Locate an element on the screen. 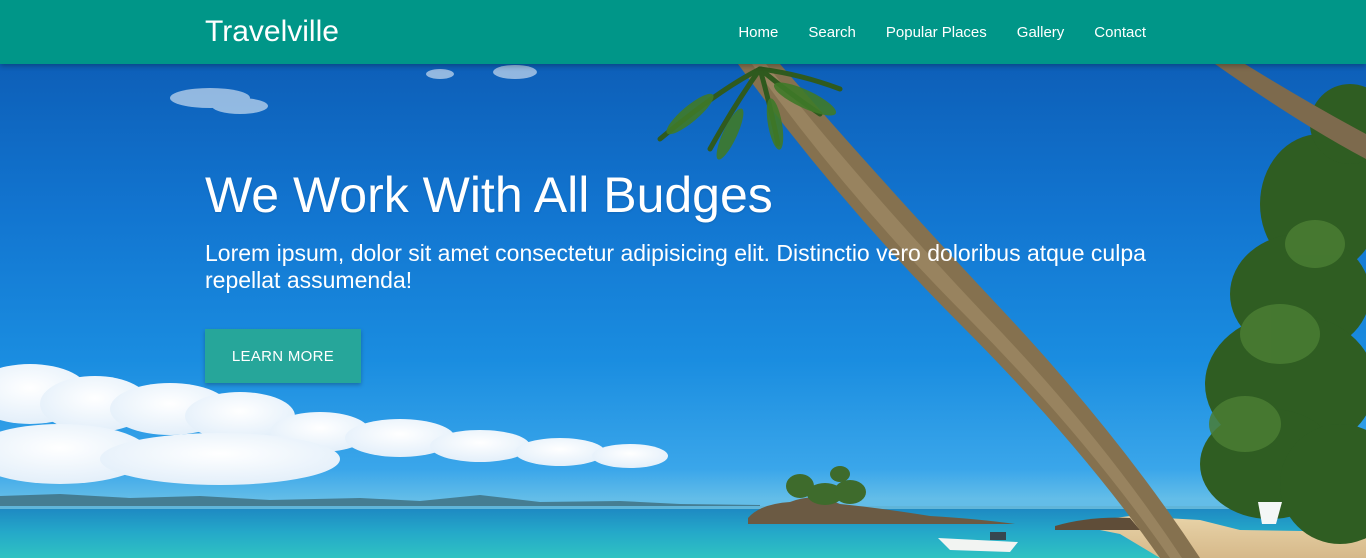 This screenshot has height=558, width=1366. nav-link-home: Home is located at coordinates (758, 32).